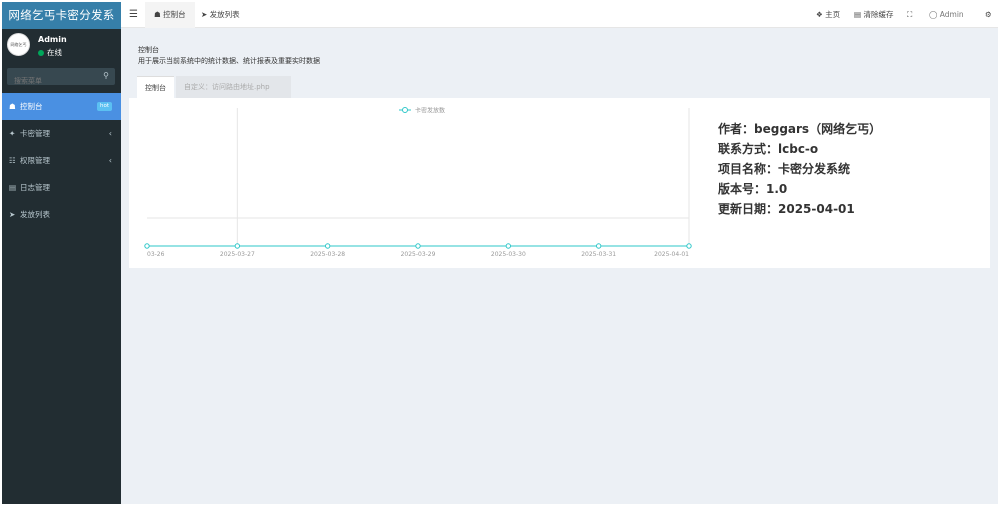 This screenshot has height=506, width=1000. I want to click on sidebar-search: ⚲, so click(61, 79).